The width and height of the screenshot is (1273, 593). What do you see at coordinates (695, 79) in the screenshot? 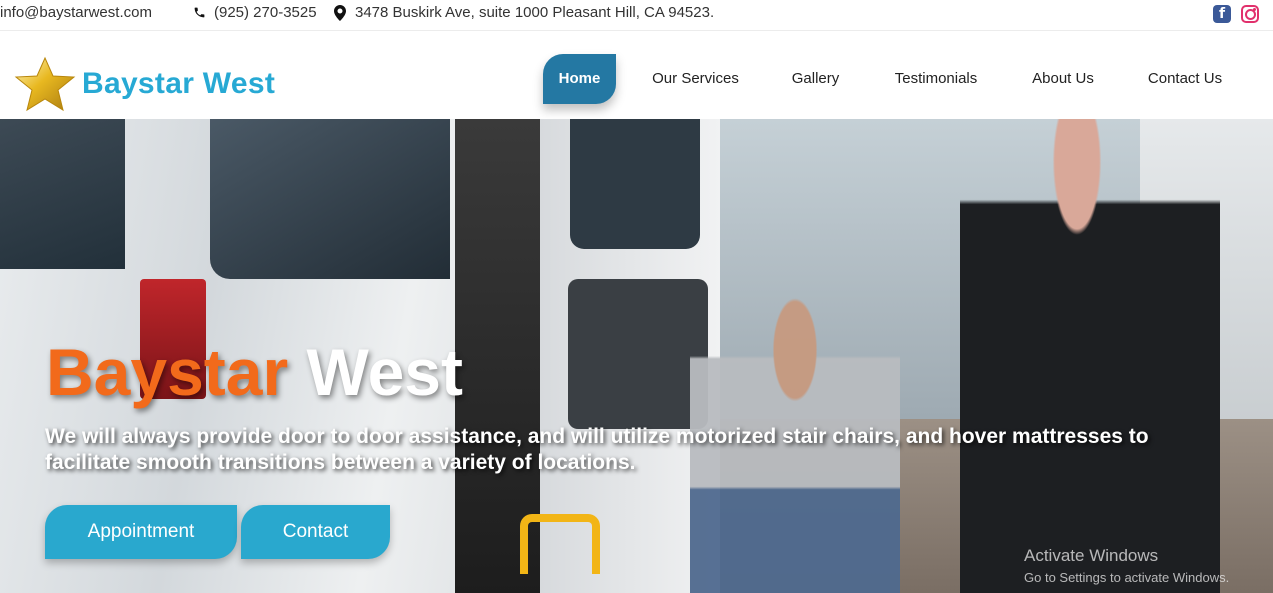
I see `nav-our-services: Our Services` at bounding box center [695, 79].